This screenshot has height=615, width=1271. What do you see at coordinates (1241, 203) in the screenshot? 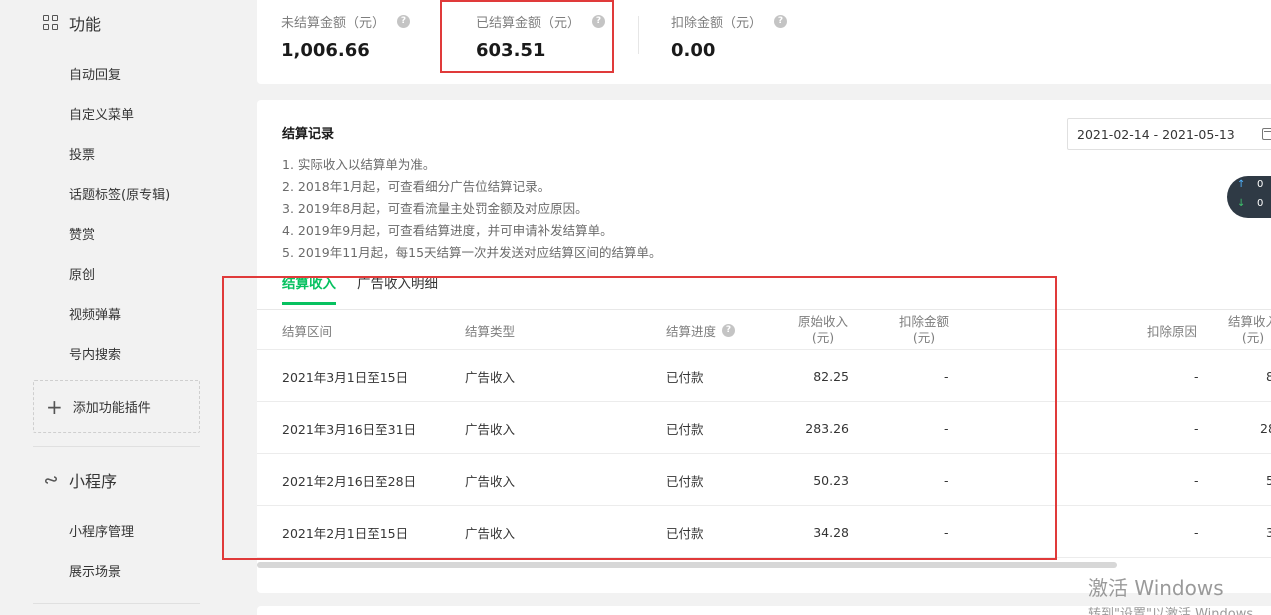
I see `arrow-down-icon: ↓` at bounding box center [1241, 203].